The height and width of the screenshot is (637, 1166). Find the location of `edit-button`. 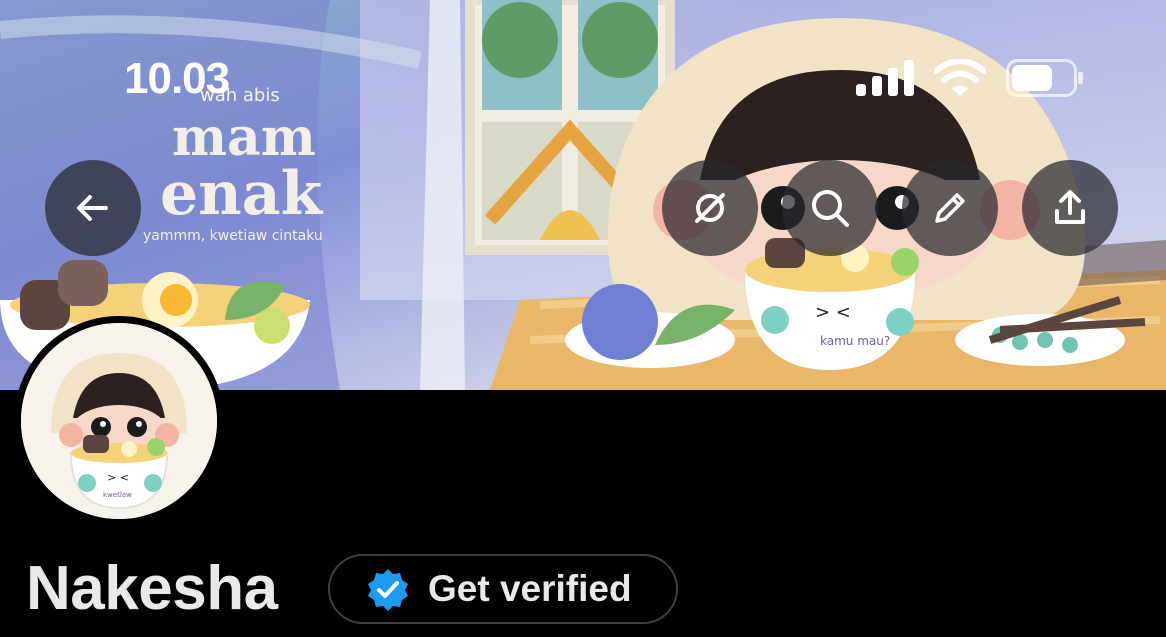

edit-button is located at coordinates (950, 208).